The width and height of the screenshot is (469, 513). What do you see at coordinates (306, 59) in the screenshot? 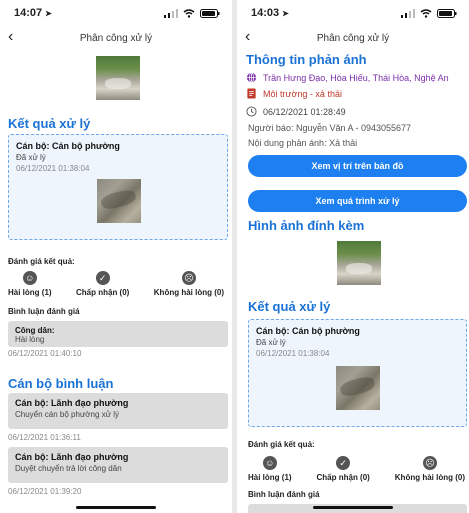
I see `info-section-title: Thông tin phản ánh` at bounding box center [306, 59].